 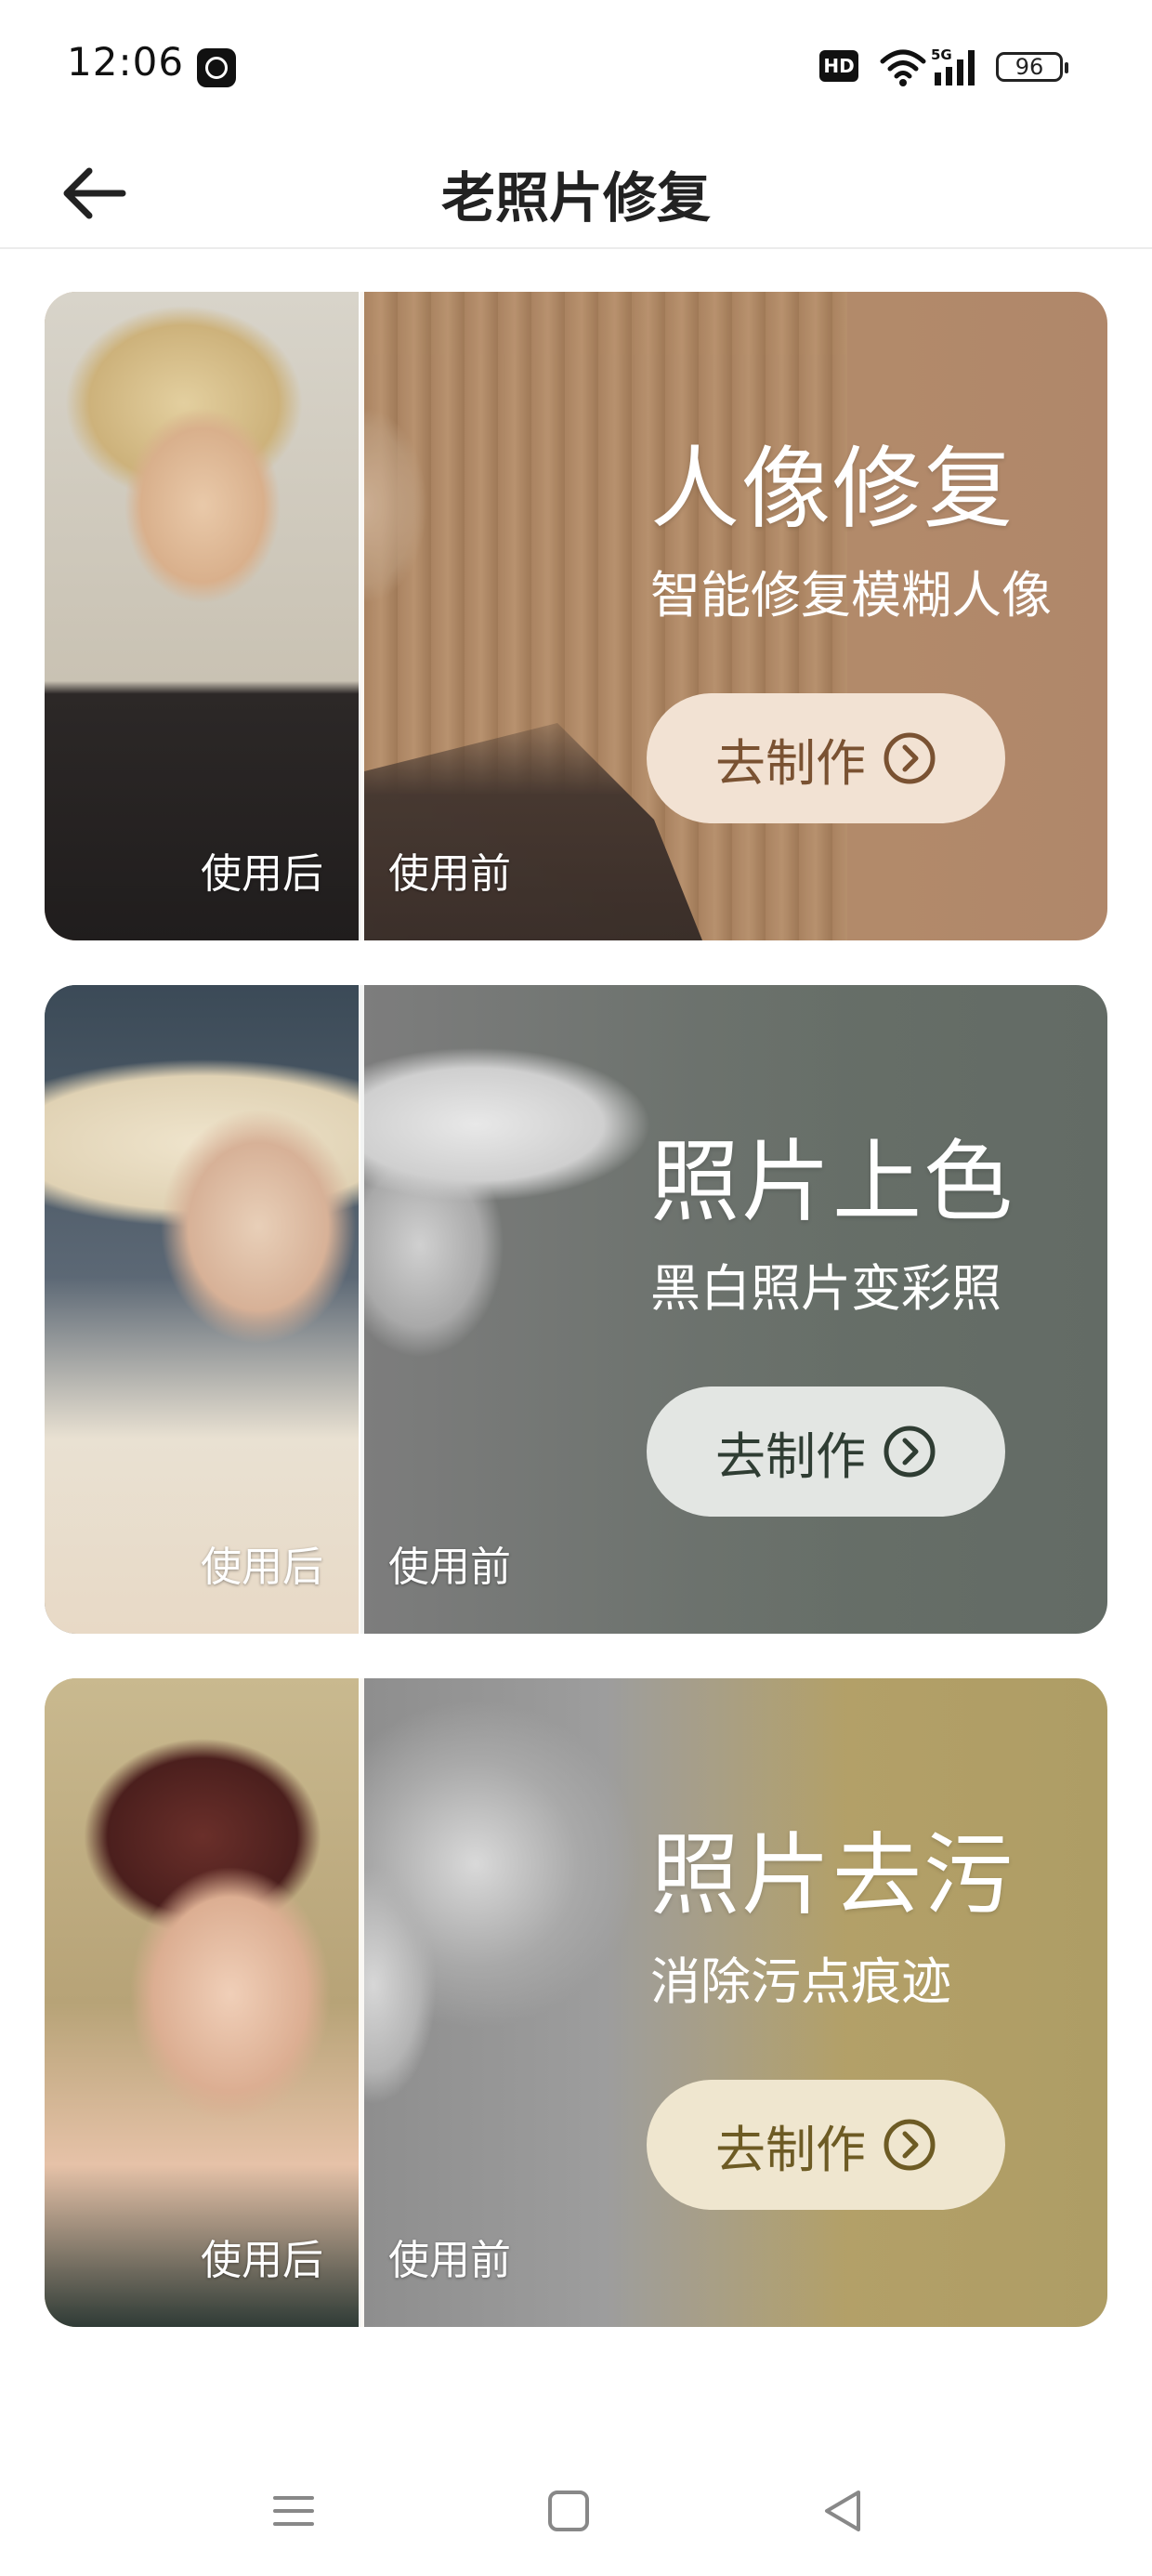 I want to click on hd-icon: HD, so click(x=838, y=66).